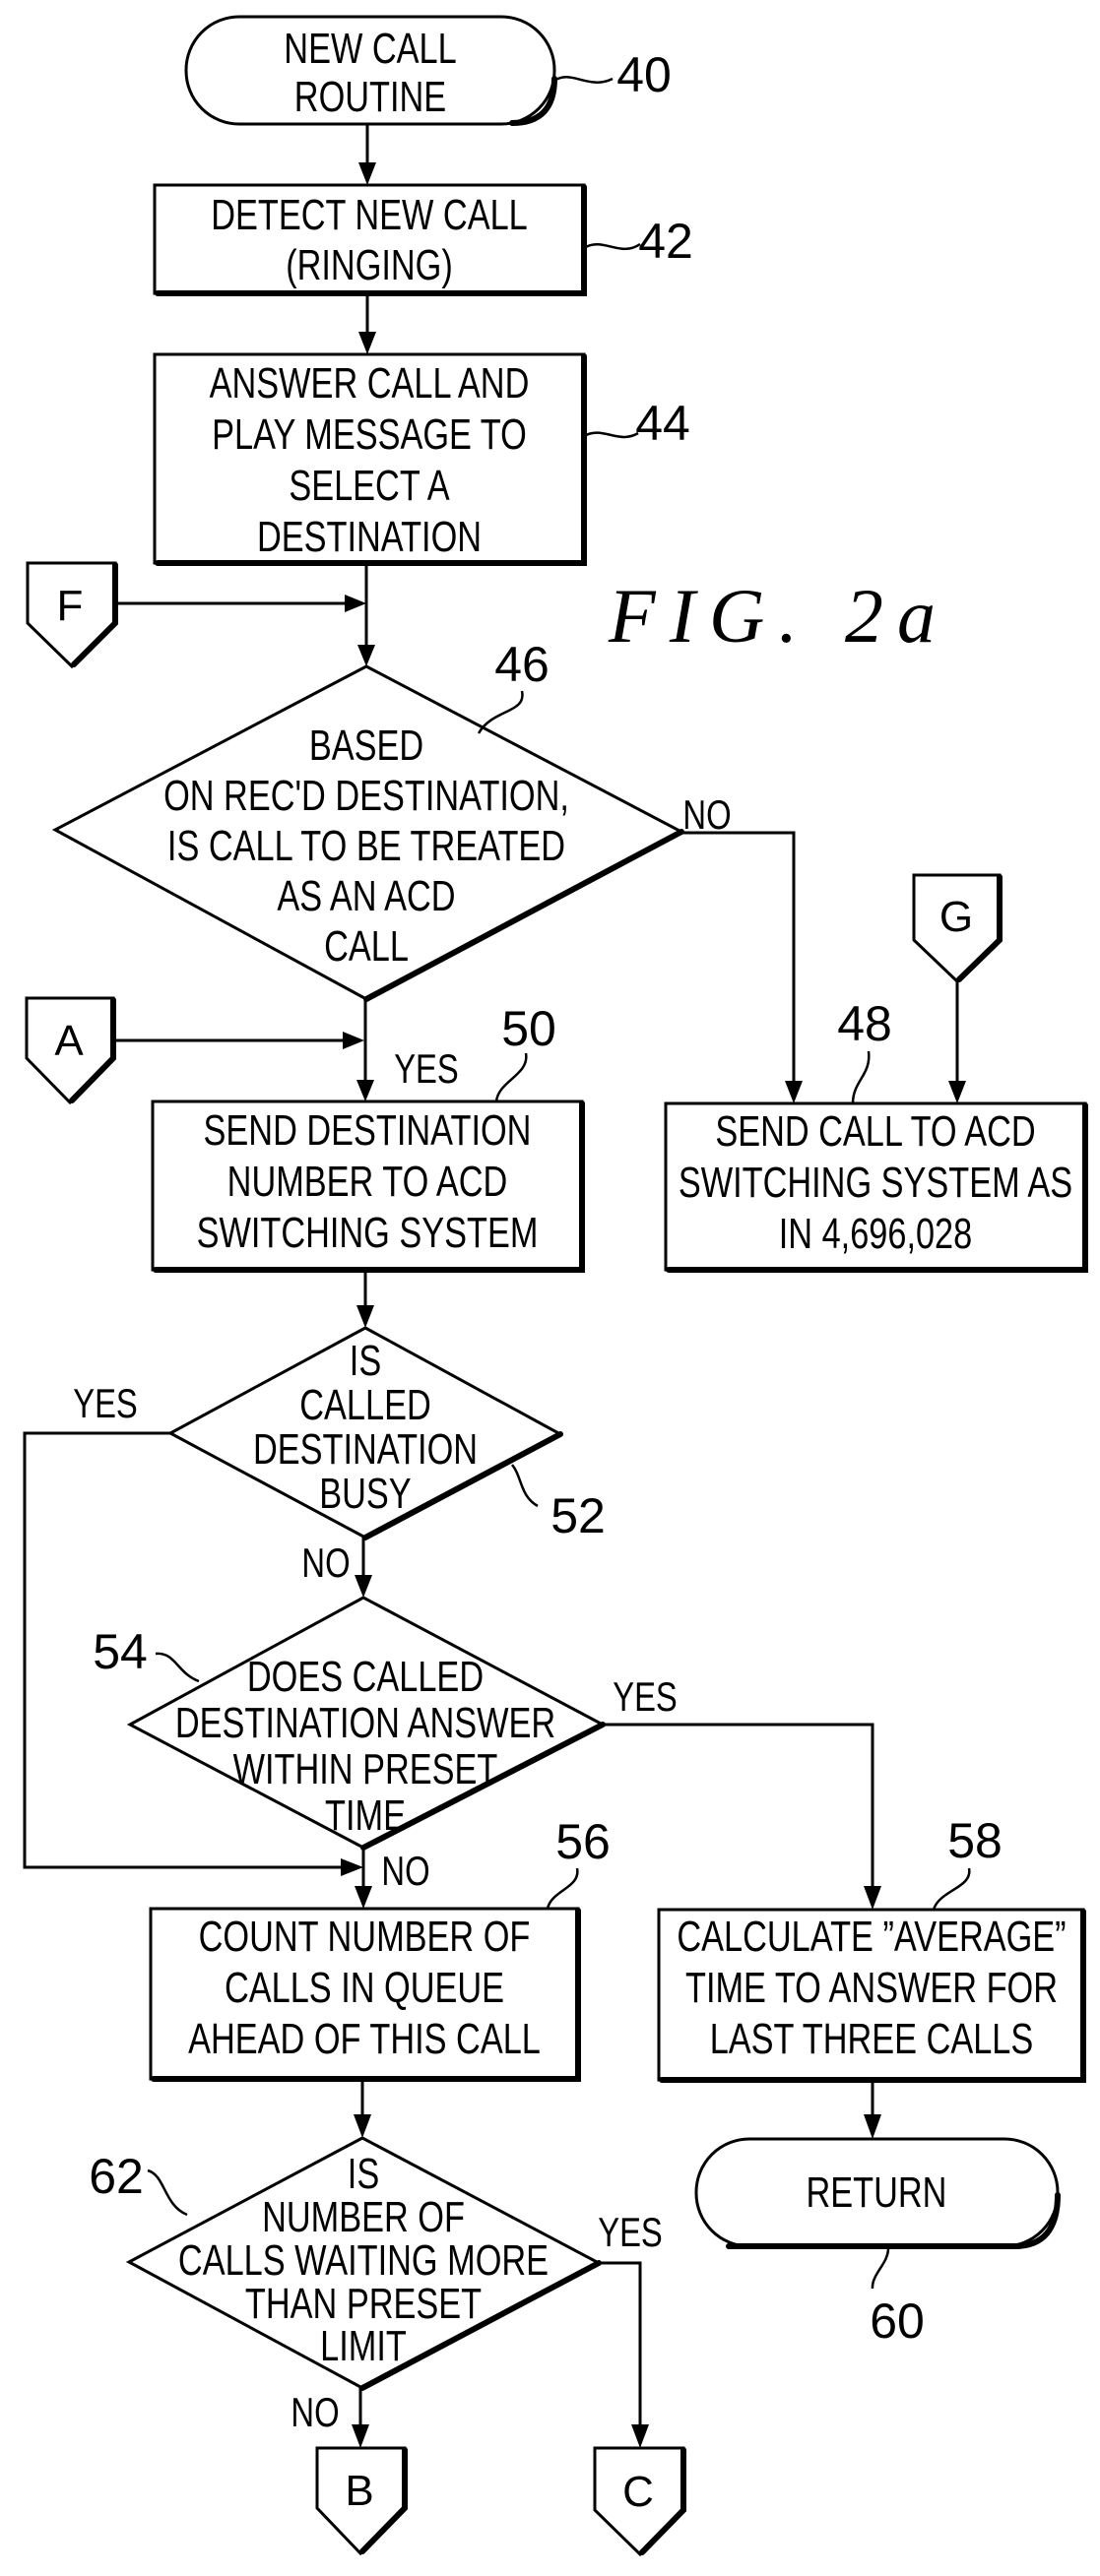  I want to click on terminal-new-call-routine: NEW CALL ROUTINE, so click(370, 71).